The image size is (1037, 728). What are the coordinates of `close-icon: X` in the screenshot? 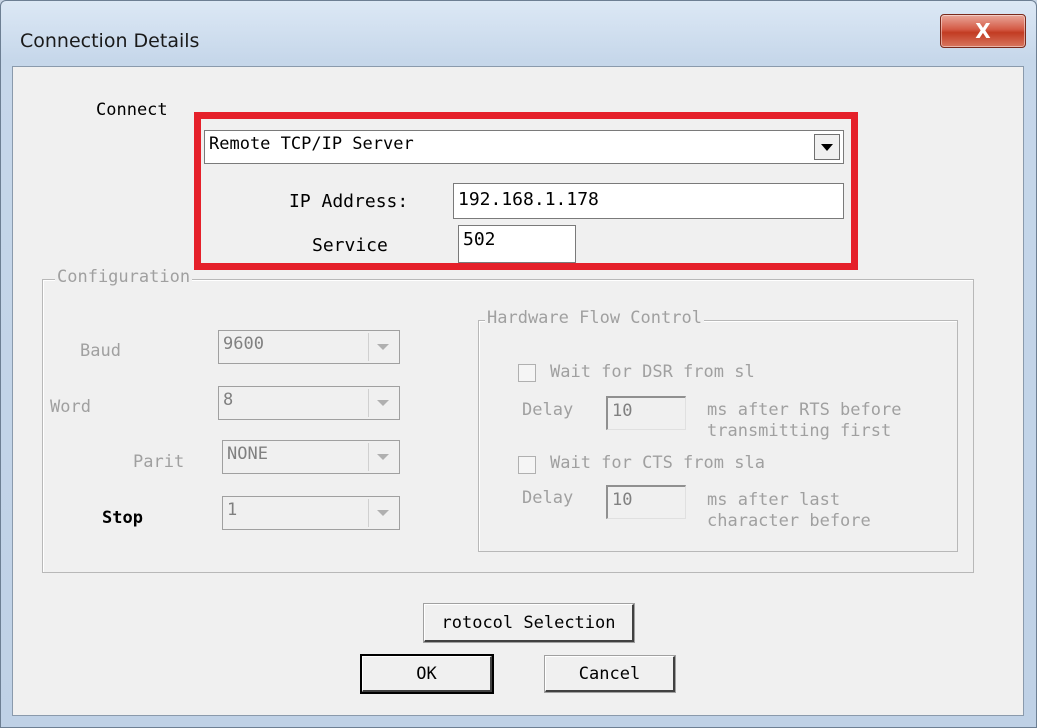 It's located at (983, 31).